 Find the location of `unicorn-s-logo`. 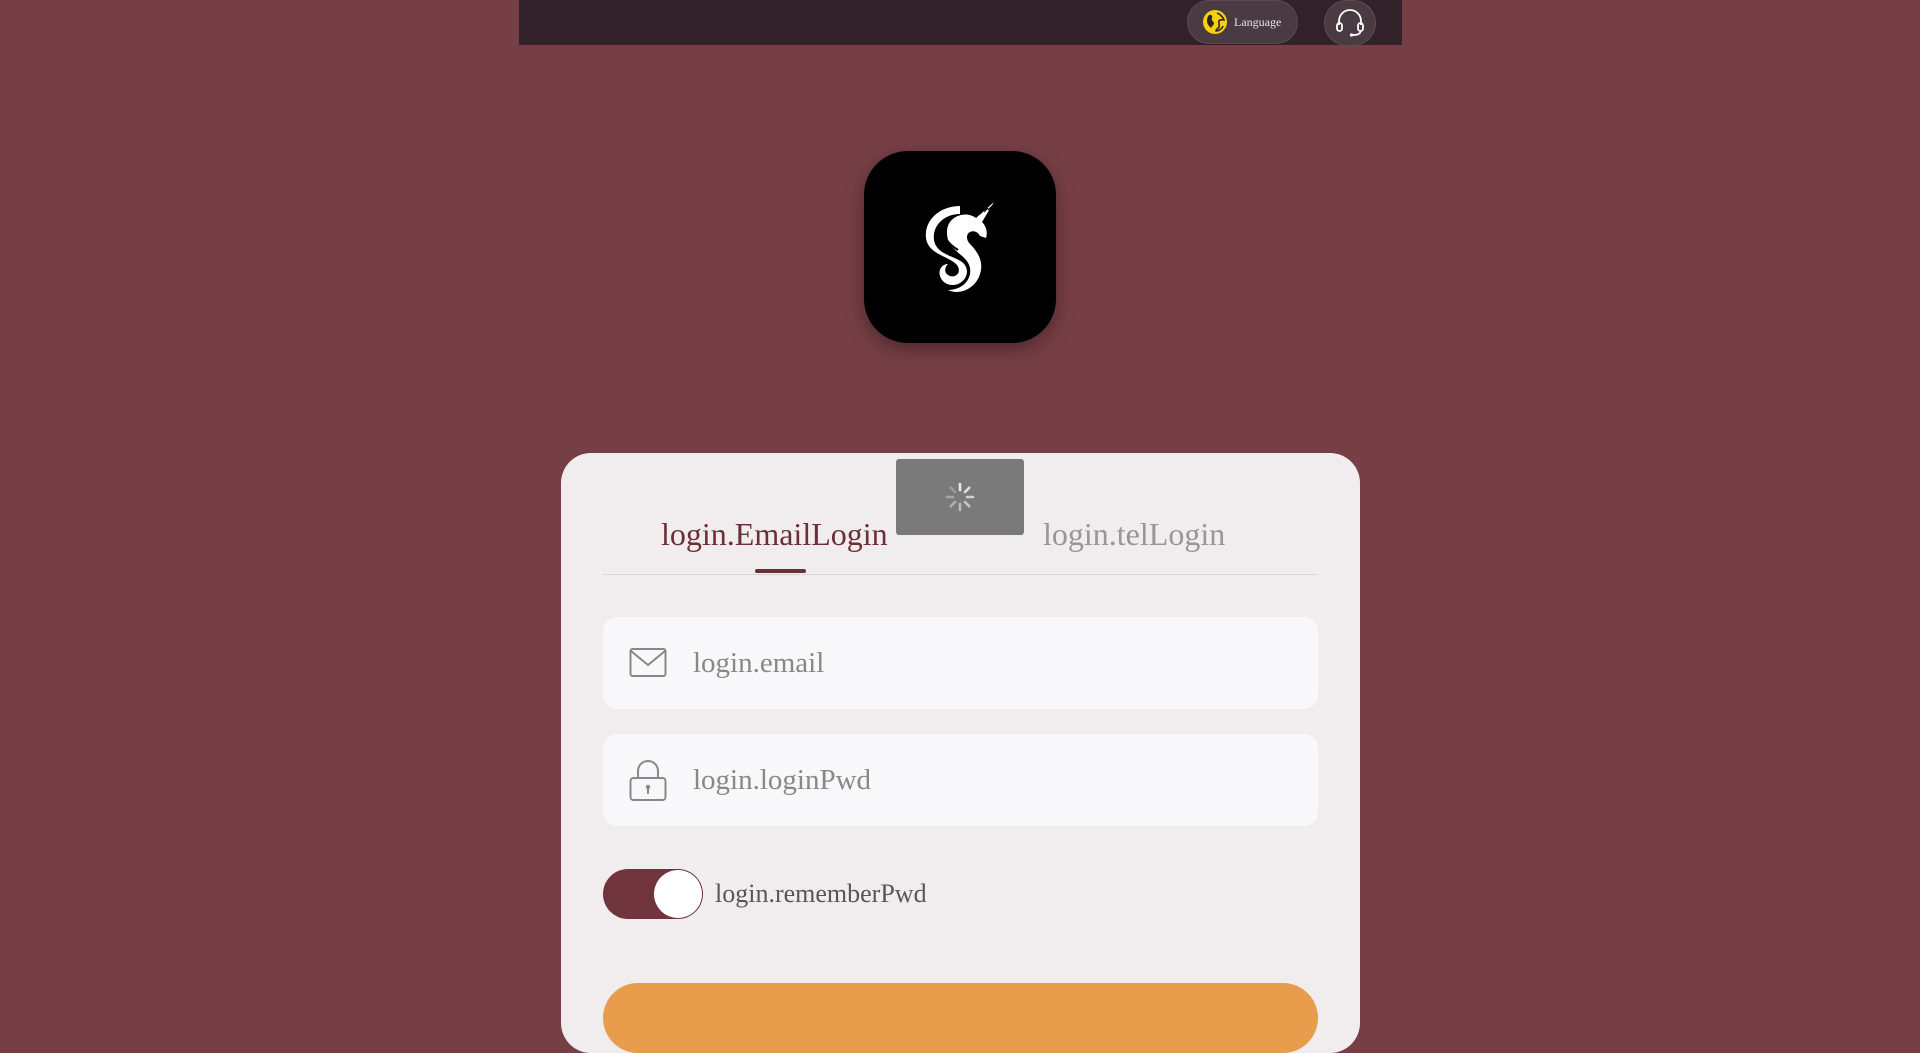

unicorn-s-logo is located at coordinates (959, 247).